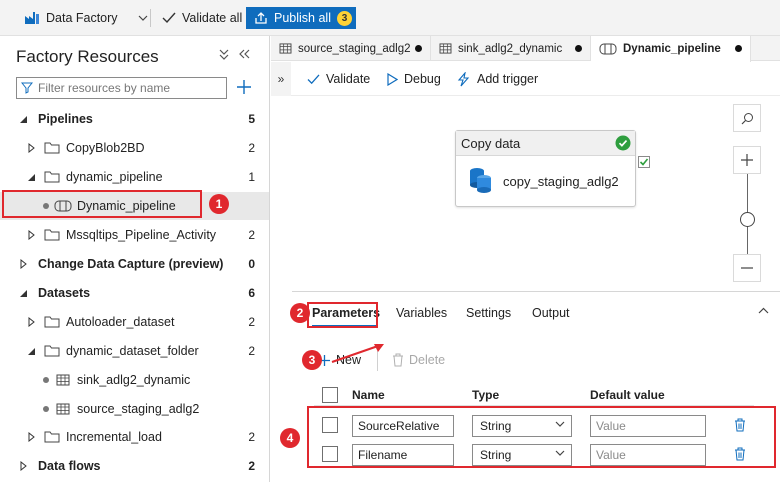 This screenshot has height=482, width=780. I want to click on publish-all-button: Publish all 3, so click(301, 18).